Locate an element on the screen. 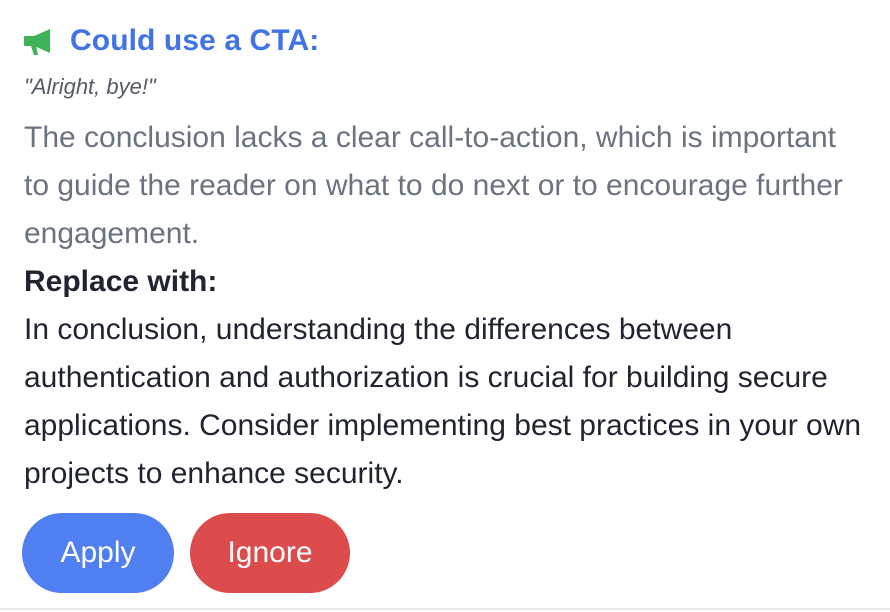  suggestion-title: Could use a CTA: is located at coordinates (195, 40).